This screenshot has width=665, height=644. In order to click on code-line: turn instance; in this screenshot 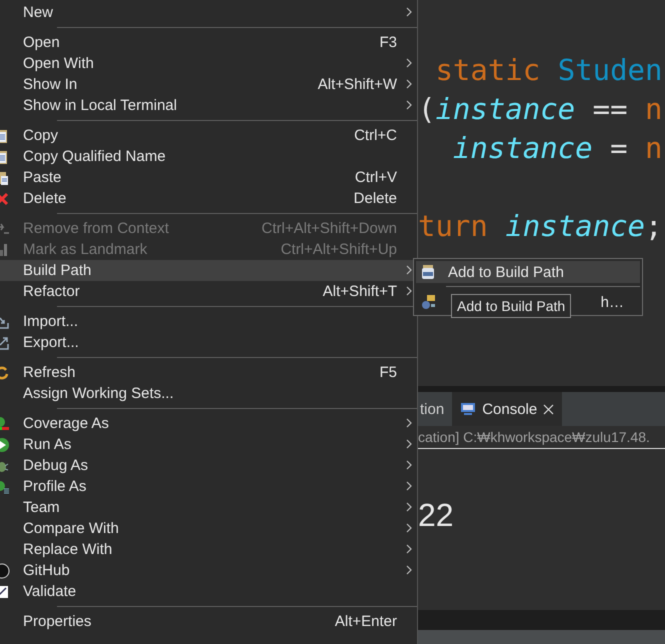, I will do `click(541, 226)`.